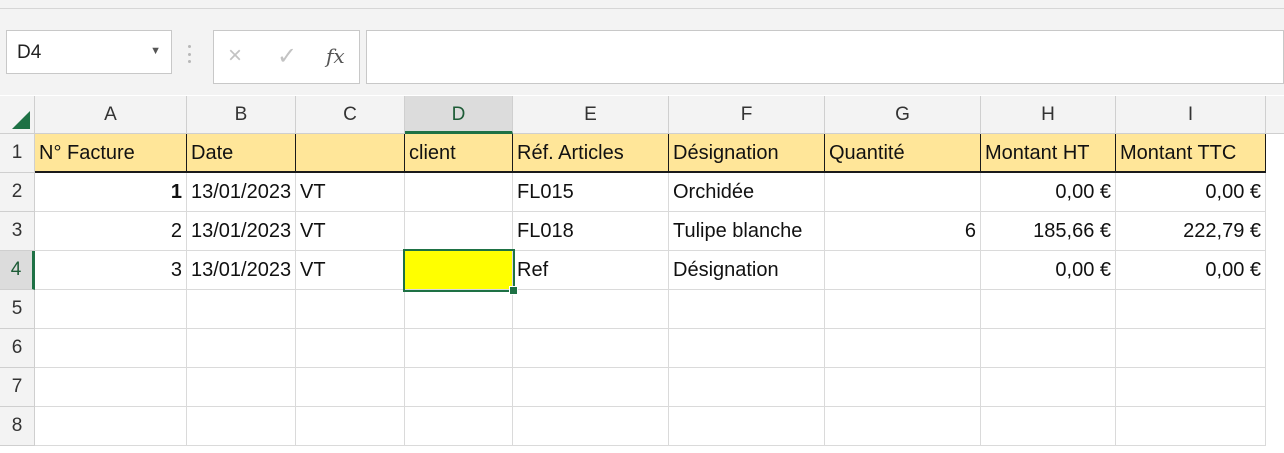 This screenshot has width=1284, height=453. Describe the element at coordinates (747, 231) in the screenshot. I see `cell-f3: Tulipe blanche` at that location.